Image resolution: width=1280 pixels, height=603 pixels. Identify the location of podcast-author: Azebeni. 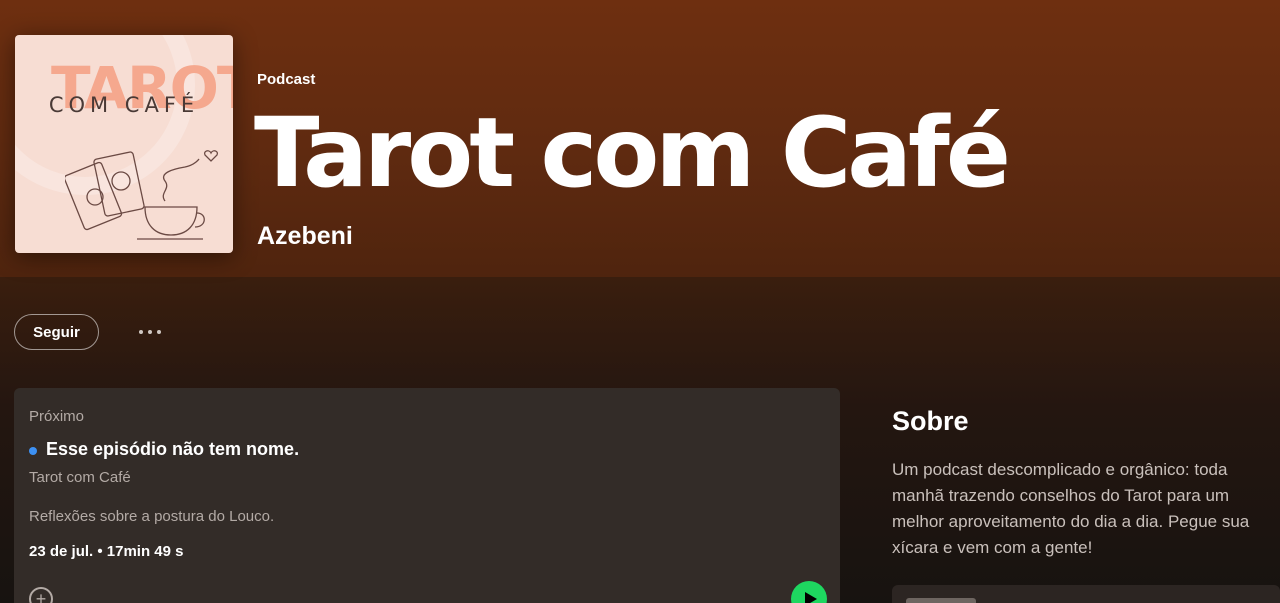
(305, 236).